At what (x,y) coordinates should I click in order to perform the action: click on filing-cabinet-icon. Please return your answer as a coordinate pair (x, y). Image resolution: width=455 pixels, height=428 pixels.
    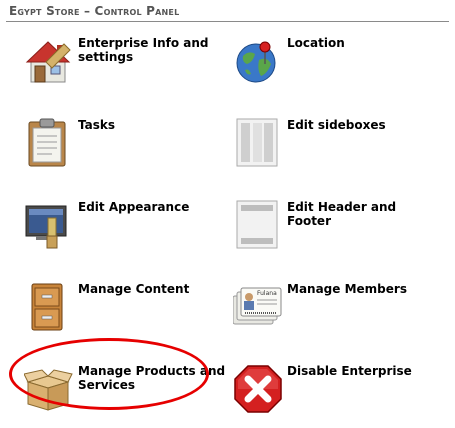
    Looking at the image, I should click on (49, 307).